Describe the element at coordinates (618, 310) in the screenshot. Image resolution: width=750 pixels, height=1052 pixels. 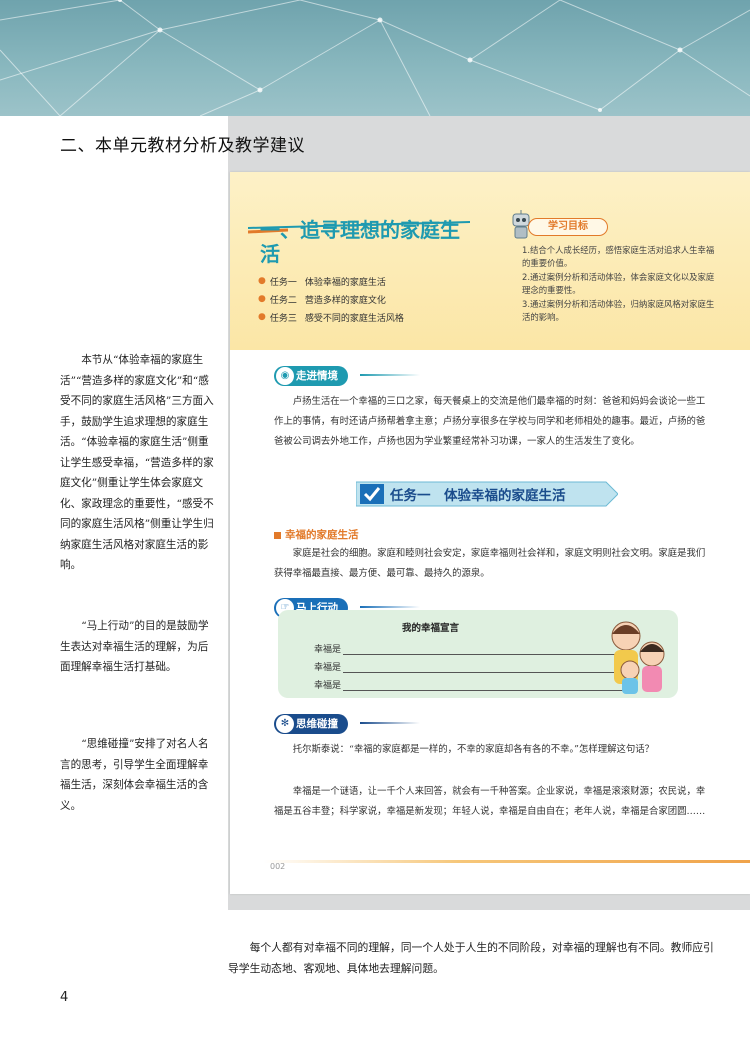
I see `goal-item: 3.通过案例分析和活动体验，归纳家庭风格对家庭生活的影响。` at that location.